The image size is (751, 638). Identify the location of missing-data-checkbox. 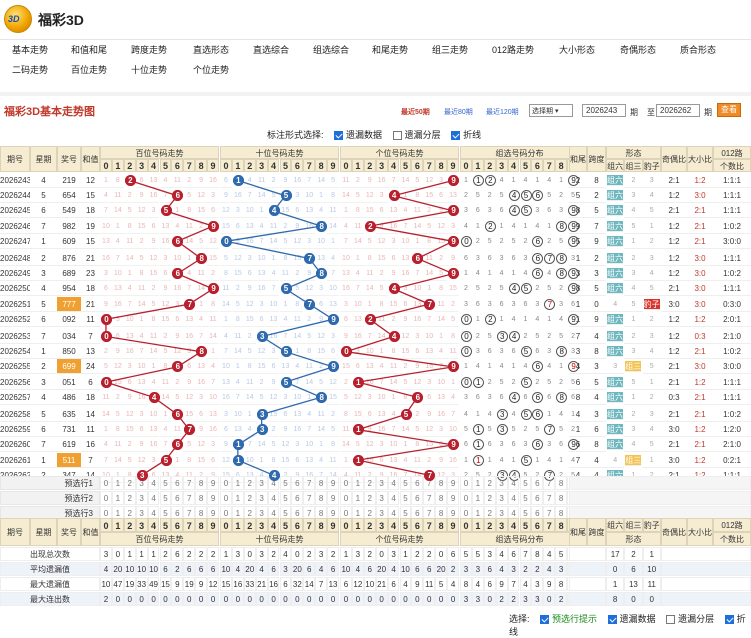
(339, 136).